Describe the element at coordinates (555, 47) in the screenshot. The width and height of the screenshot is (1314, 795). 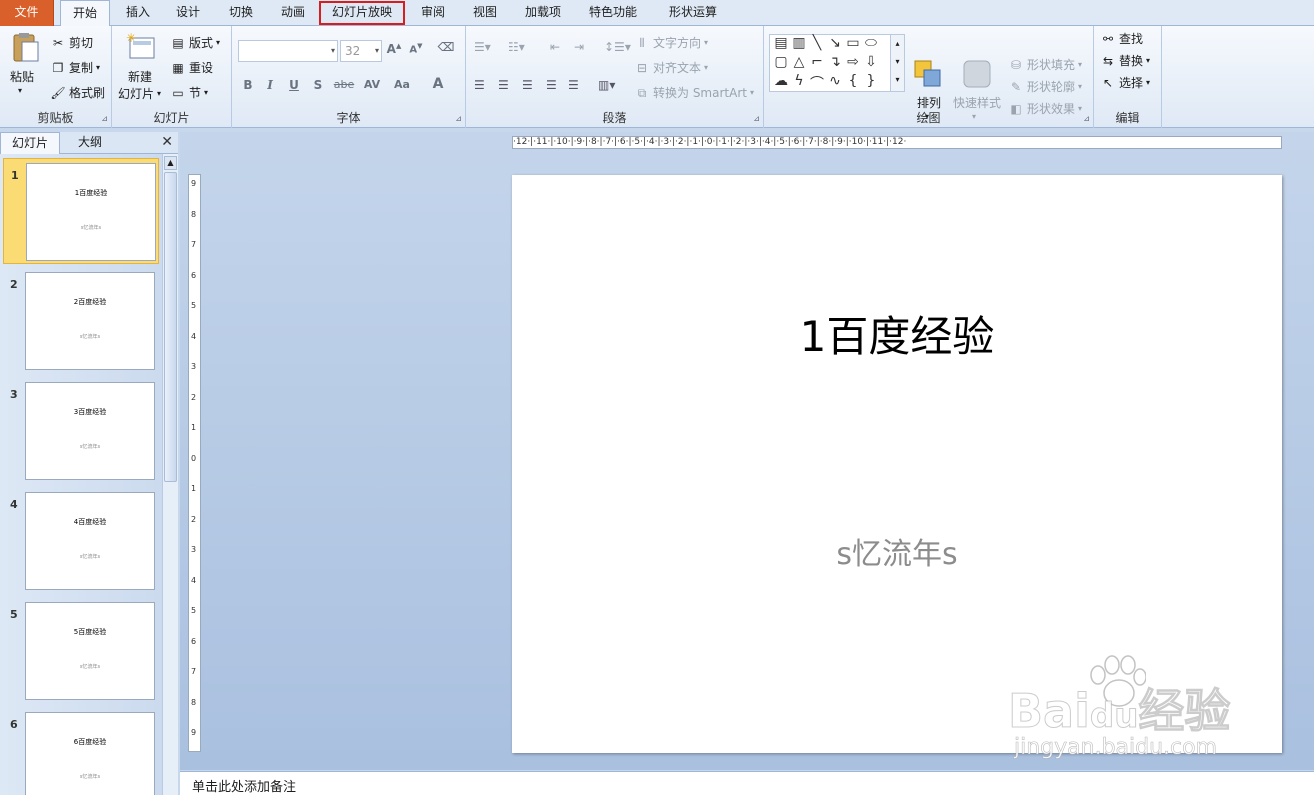
I see `decrease-indent-icon: ⇤` at that location.